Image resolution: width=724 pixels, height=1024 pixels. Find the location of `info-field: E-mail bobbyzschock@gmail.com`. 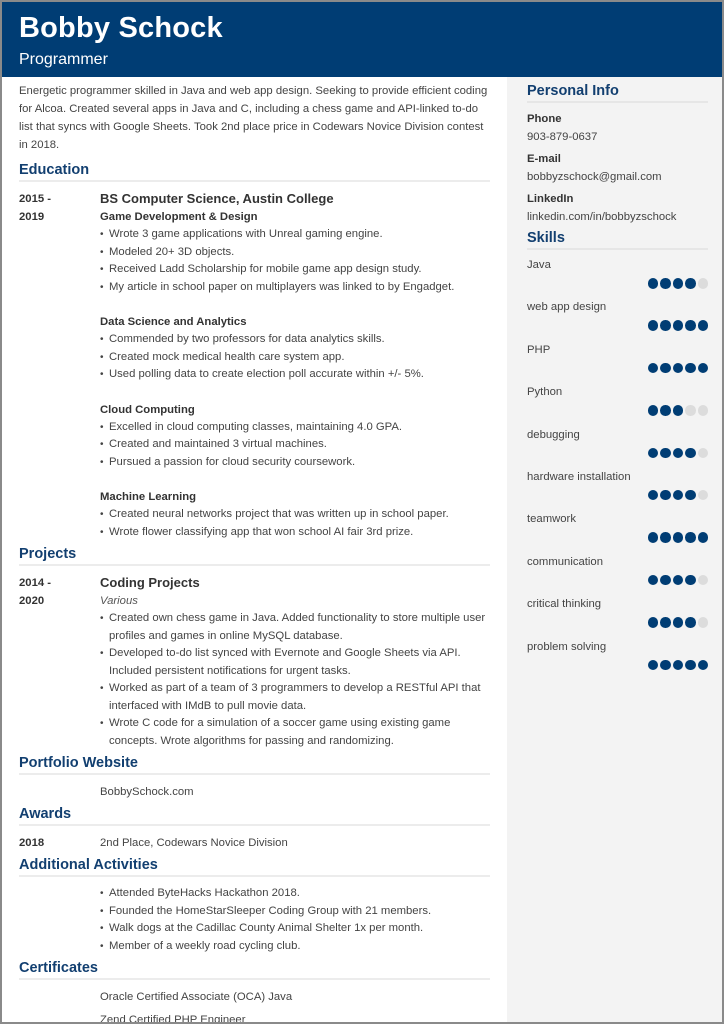

info-field: E-mail bobbyzschock@gmail.com is located at coordinates (617, 168).